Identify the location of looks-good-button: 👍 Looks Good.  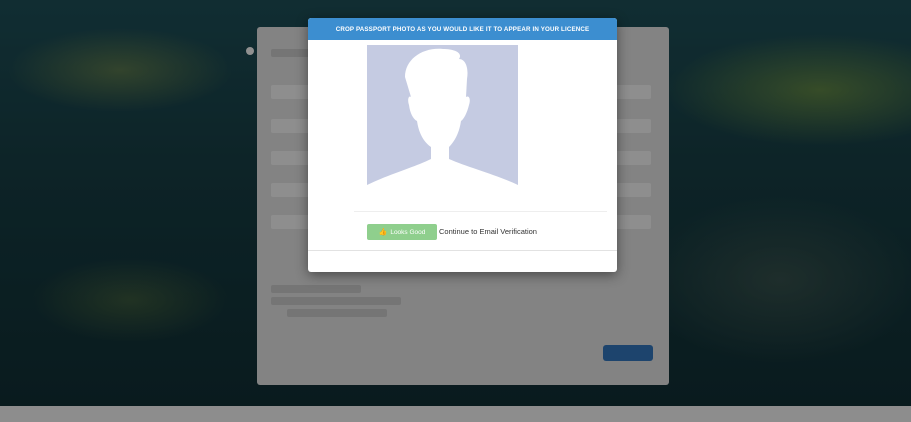
(402, 232).